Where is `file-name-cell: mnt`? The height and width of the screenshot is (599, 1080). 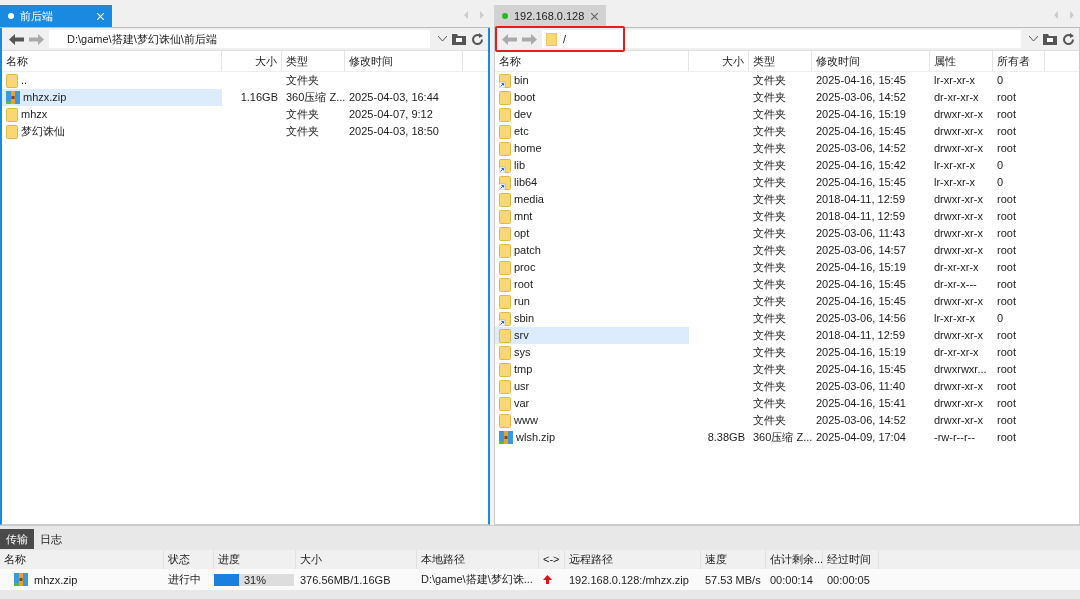
file-name-cell: mnt is located at coordinates (592, 216).